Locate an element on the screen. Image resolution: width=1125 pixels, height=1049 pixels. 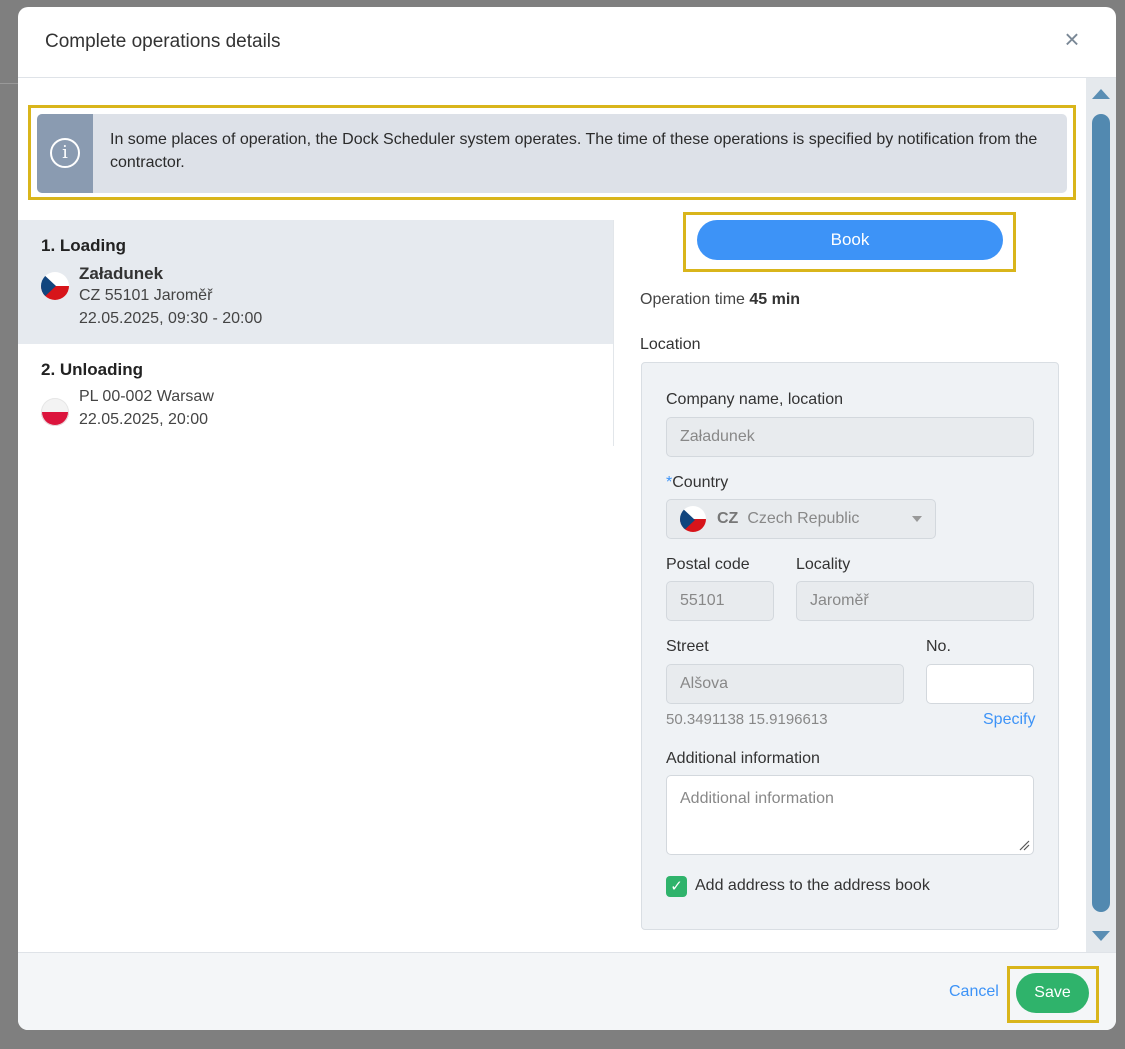
street-input: Alšova is located at coordinates (785, 684).